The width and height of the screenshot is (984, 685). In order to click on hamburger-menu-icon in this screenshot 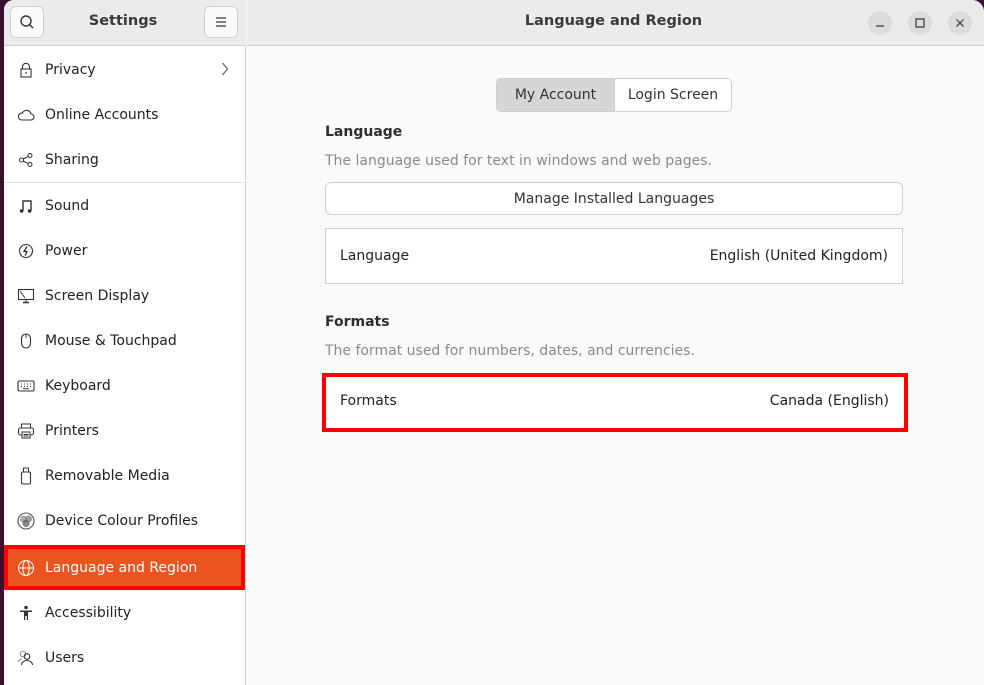, I will do `click(221, 22)`.